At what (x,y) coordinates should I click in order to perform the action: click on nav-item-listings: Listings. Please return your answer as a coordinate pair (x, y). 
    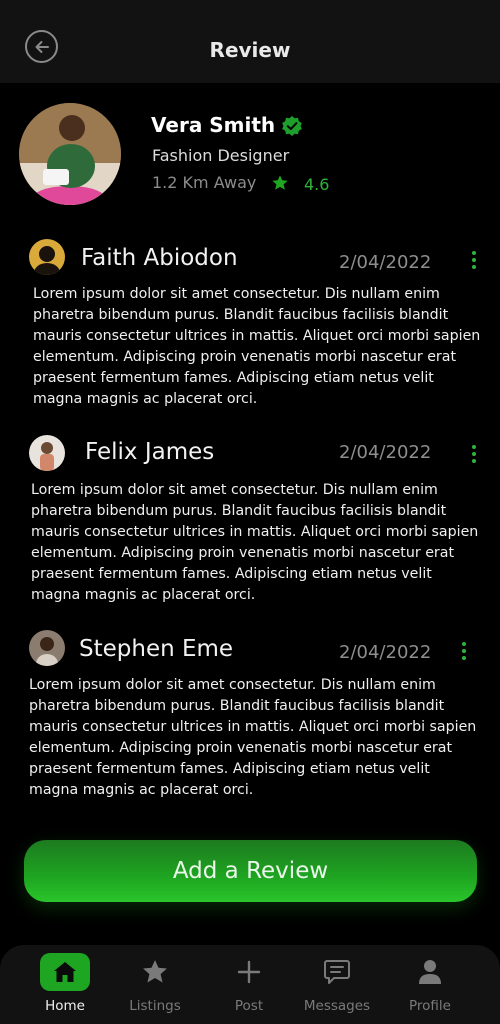
    Looking at the image, I should click on (155, 986).